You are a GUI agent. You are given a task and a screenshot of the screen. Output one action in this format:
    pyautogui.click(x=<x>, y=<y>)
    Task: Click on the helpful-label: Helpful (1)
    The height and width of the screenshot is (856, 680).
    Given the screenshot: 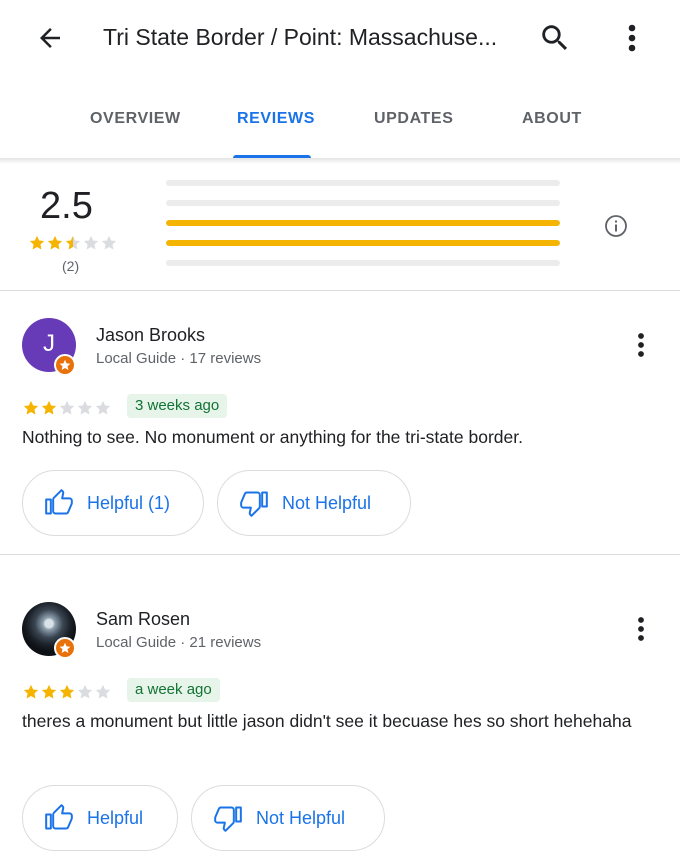 What is the action you would take?
    pyautogui.click(x=129, y=502)
    